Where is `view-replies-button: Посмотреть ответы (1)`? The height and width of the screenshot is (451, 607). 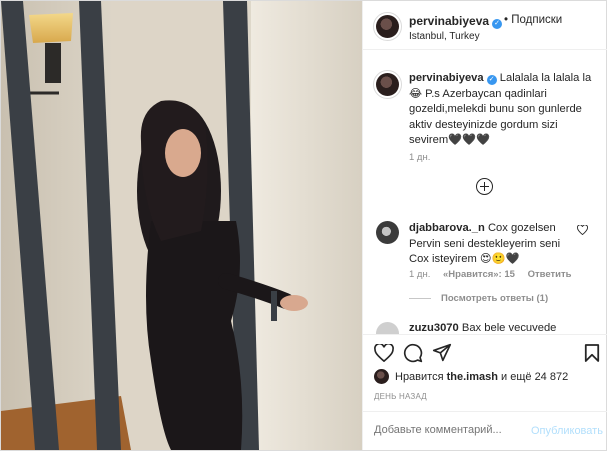 view-replies-button: Посмотреть ответы (1) is located at coordinates (494, 298).